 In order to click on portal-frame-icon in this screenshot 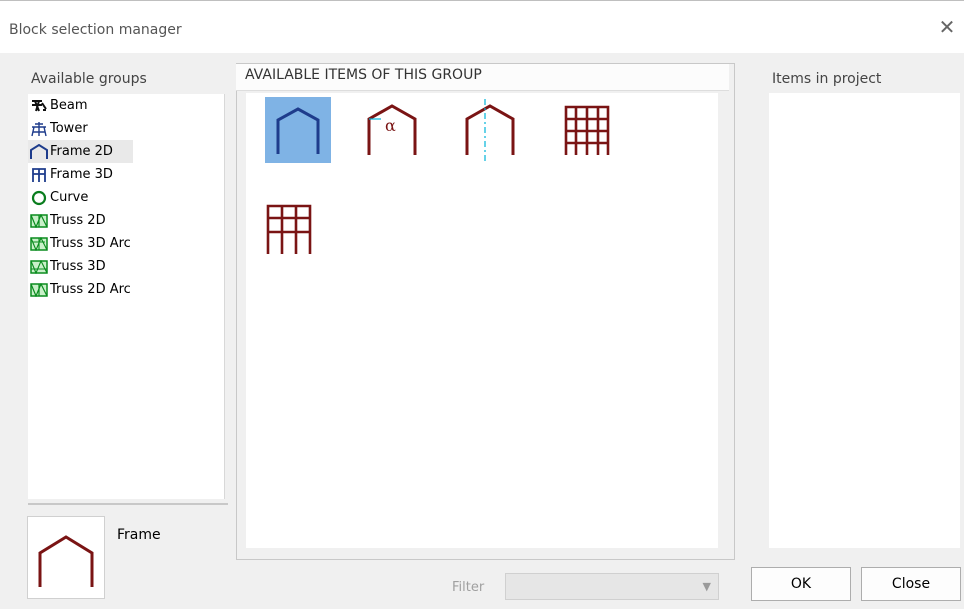, I will do `click(298, 130)`.